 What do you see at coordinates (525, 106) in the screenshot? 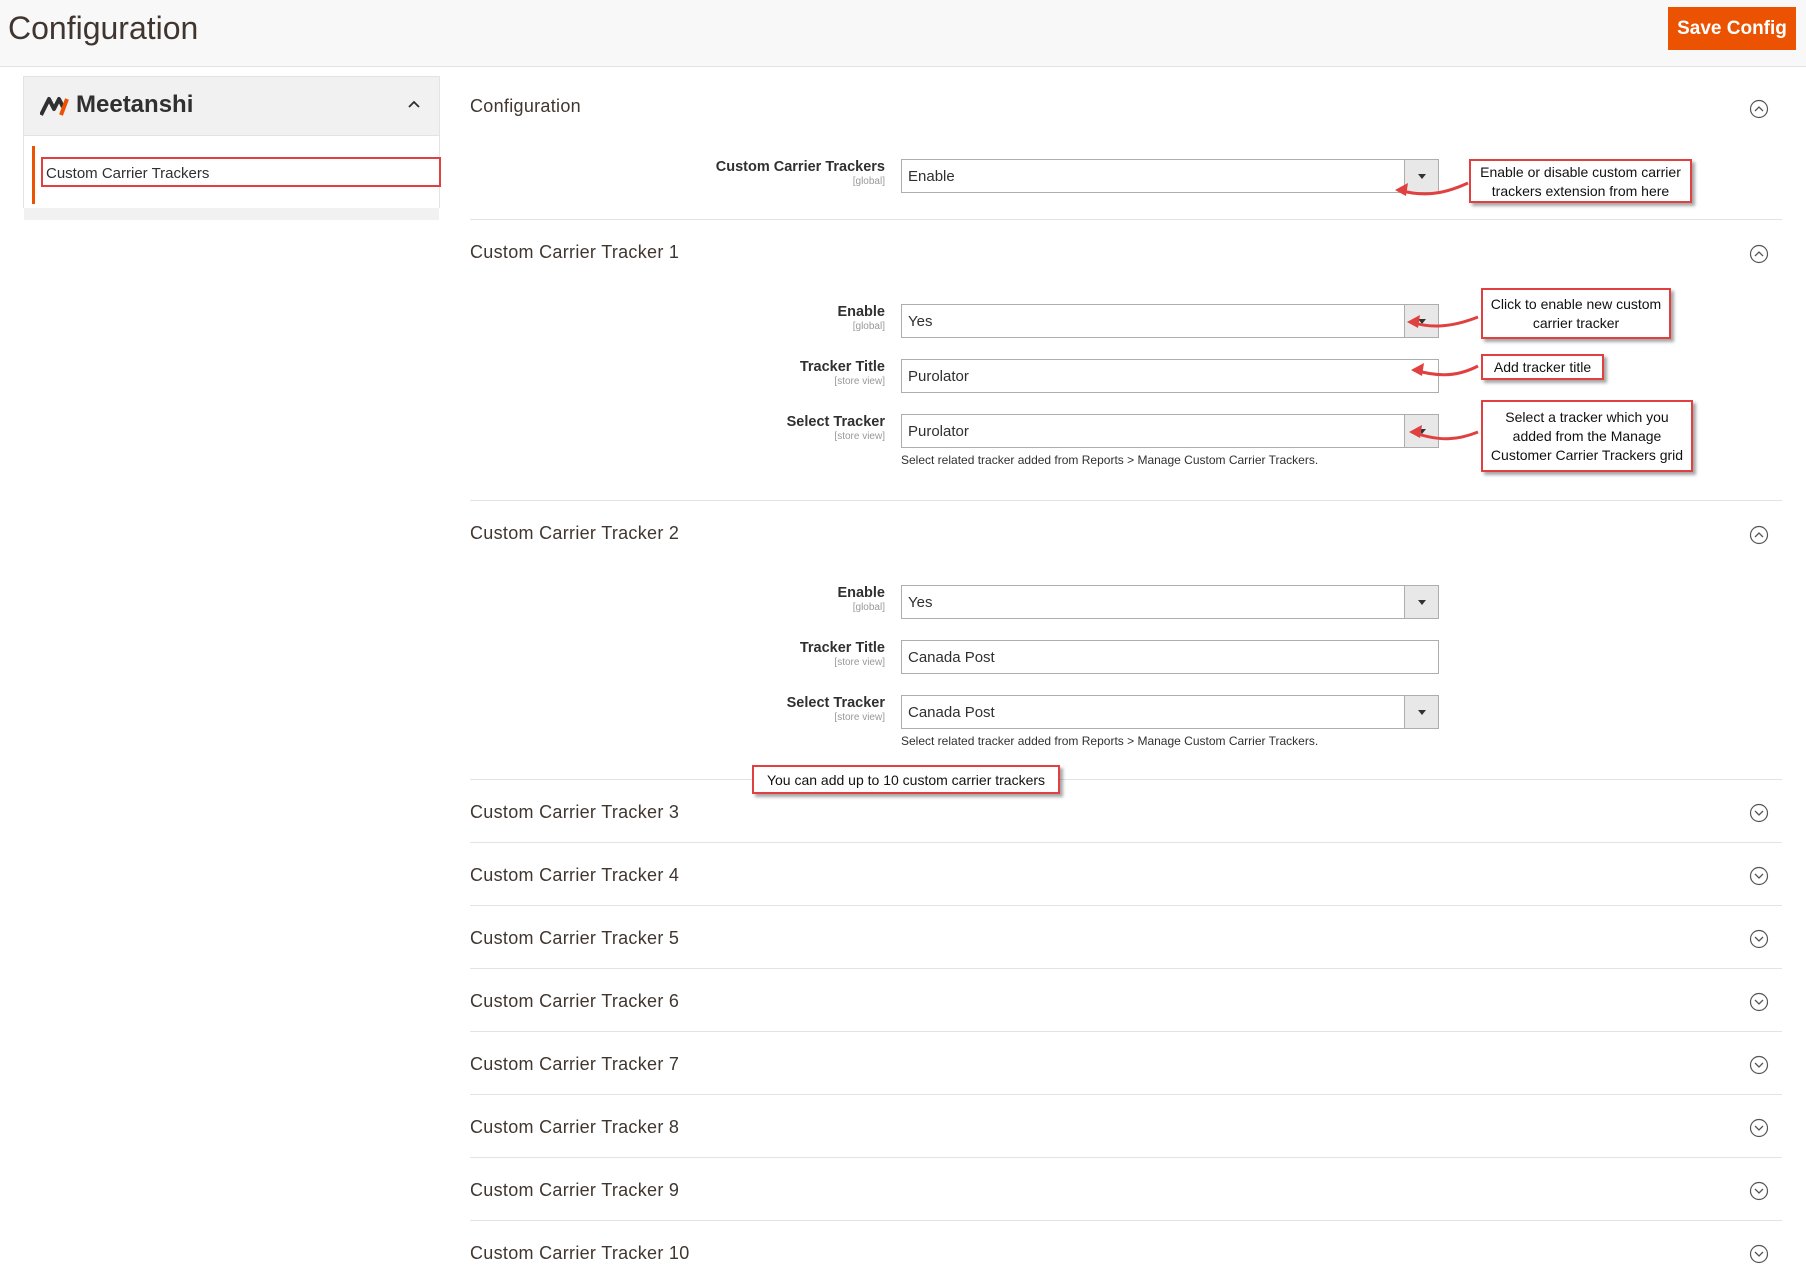
I see `section-title: Configuration` at bounding box center [525, 106].